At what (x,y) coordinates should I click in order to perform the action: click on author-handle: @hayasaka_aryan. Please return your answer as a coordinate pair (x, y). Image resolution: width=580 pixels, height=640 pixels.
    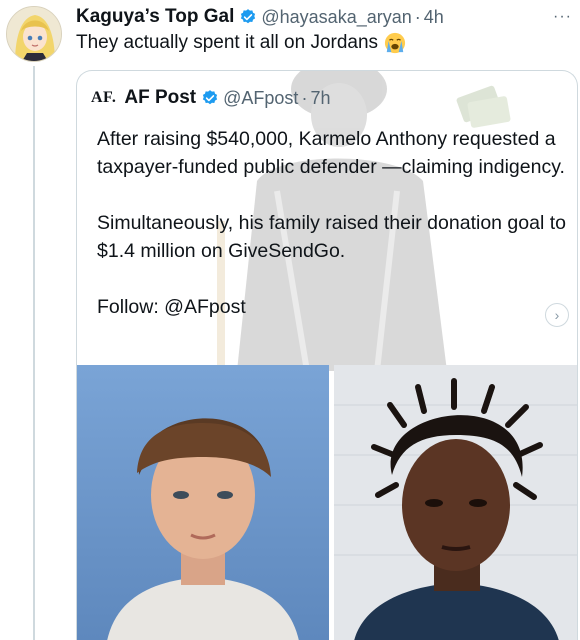
    Looking at the image, I should click on (336, 17).